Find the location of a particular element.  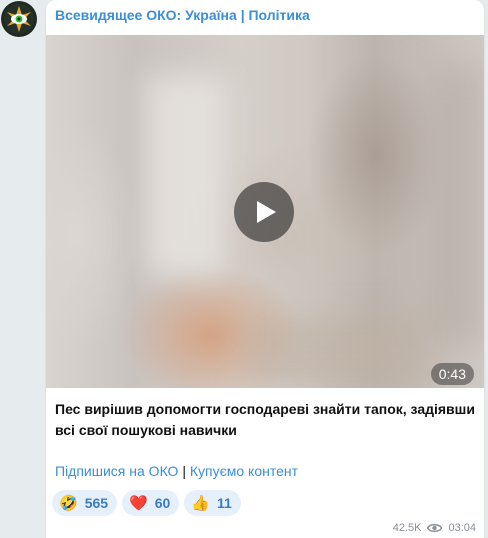

message-time: 03:04 is located at coordinates (462, 528).